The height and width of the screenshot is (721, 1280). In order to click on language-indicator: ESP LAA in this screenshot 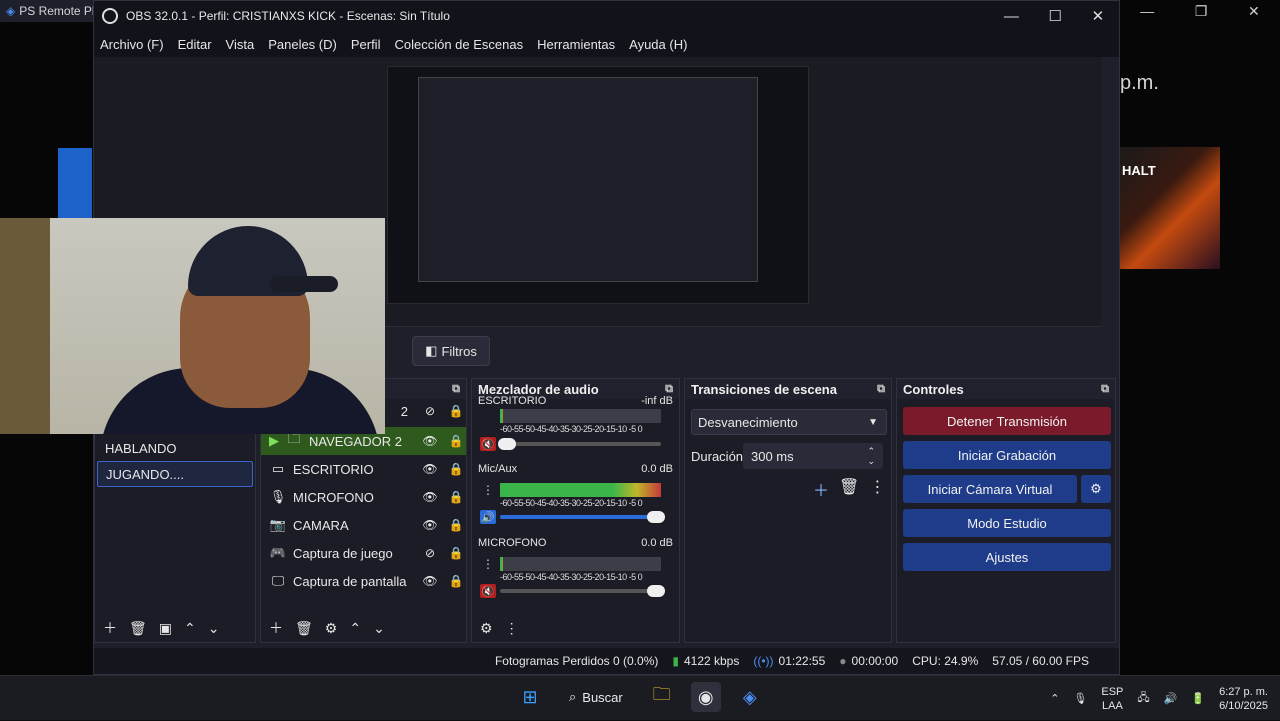, I will do `click(1112, 699)`.